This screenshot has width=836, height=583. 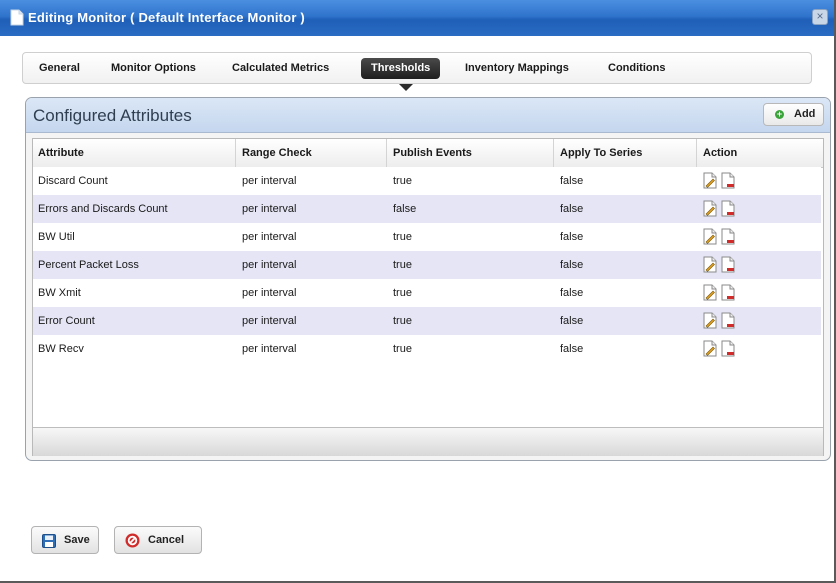 I want to click on panel-title: Configured Attributes, so click(x=112, y=115).